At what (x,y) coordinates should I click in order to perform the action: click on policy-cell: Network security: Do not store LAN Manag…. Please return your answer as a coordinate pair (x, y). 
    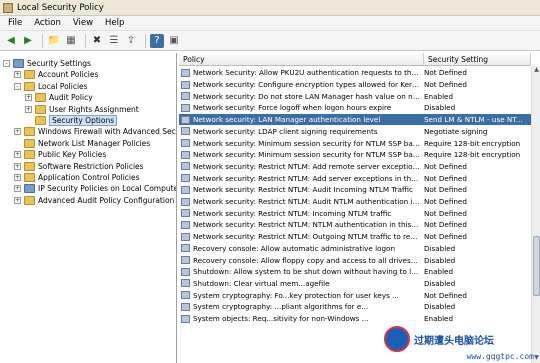
    Looking at the image, I should click on (299, 96).